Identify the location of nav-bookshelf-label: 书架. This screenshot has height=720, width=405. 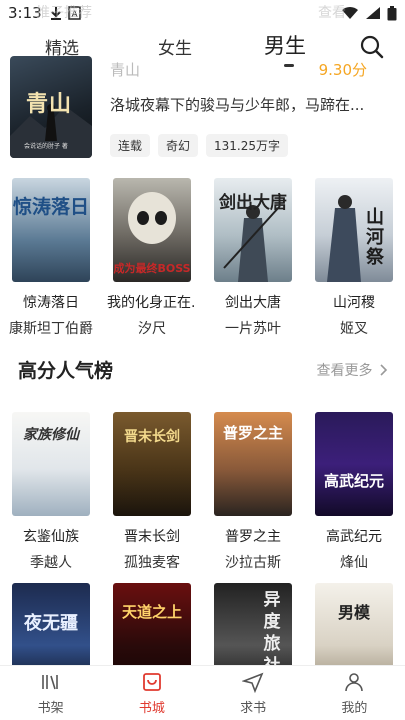
(50, 708).